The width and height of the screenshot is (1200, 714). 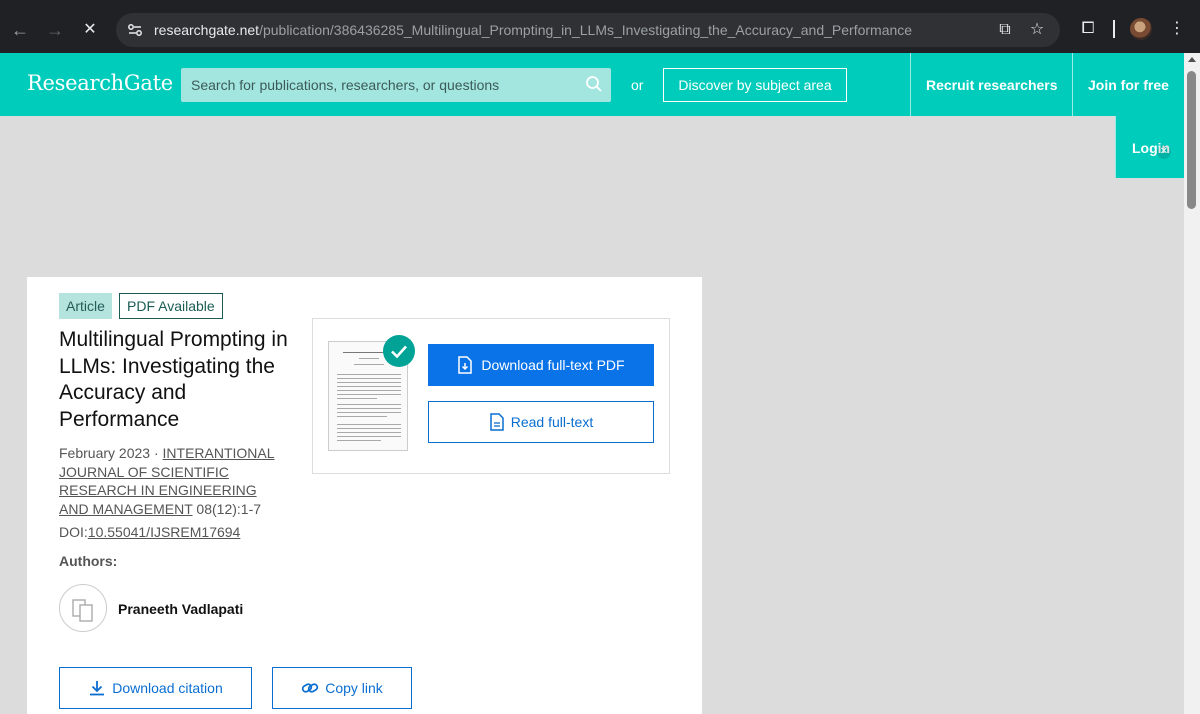 What do you see at coordinates (97, 688) in the screenshot?
I see `download-icon` at bounding box center [97, 688].